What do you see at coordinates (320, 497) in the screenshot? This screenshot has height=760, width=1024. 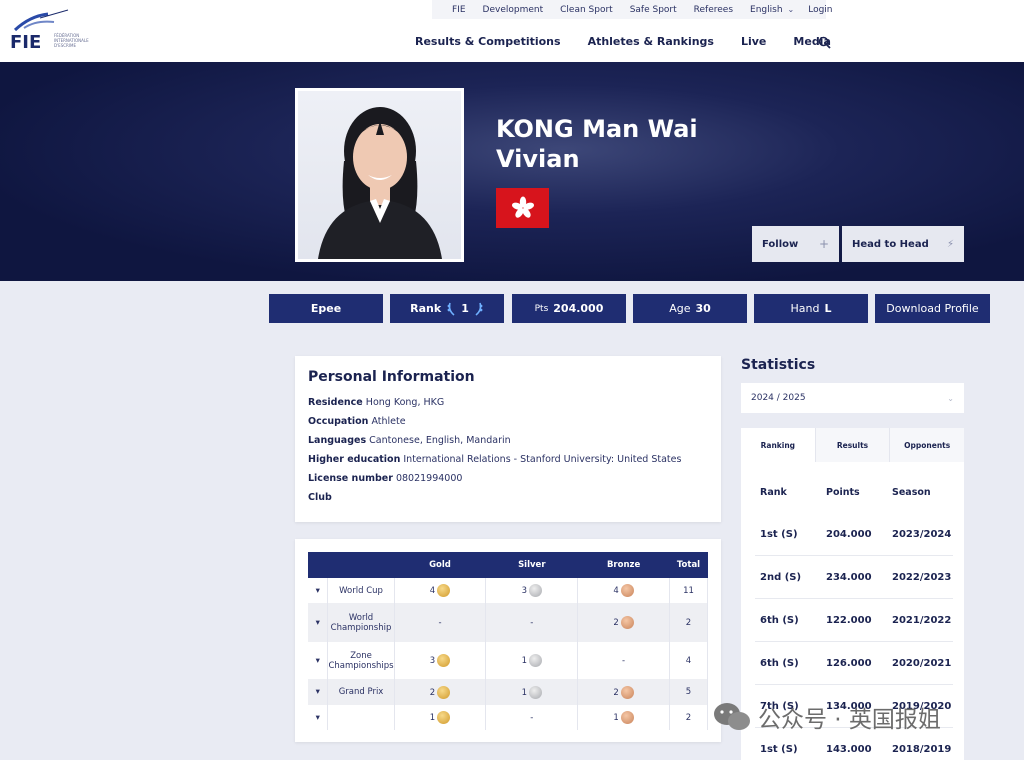 I see `club-row: Club` at bounding box center [320, 497].